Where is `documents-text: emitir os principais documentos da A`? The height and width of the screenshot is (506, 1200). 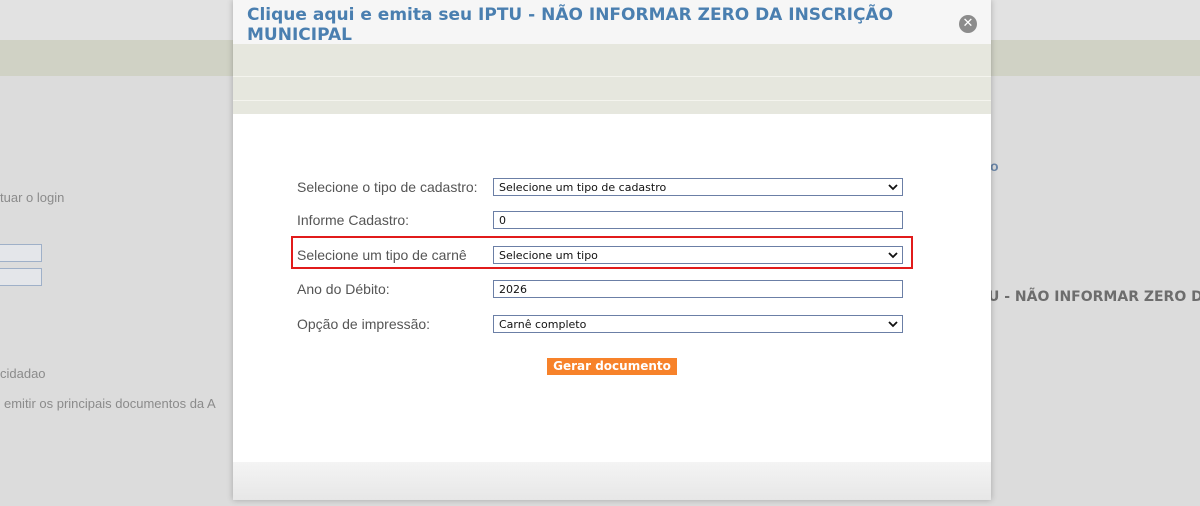
documents-text: emitir os principais documentos da A is located at coordinates (110, 403).